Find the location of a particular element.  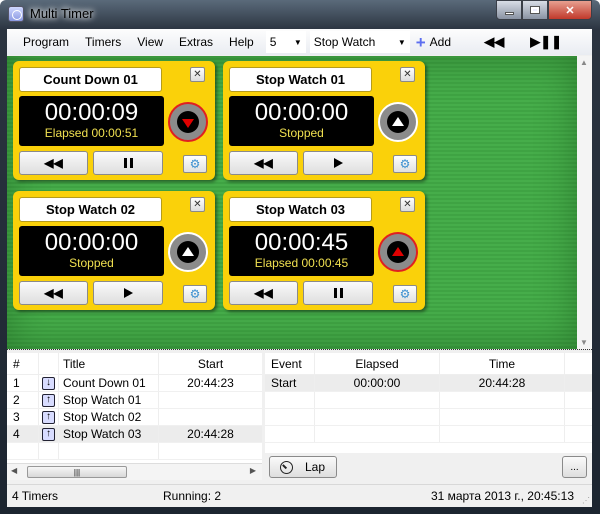

timer-list-hscrollbar: ◀ ||| ▶ is located at coordinates (134, 471).